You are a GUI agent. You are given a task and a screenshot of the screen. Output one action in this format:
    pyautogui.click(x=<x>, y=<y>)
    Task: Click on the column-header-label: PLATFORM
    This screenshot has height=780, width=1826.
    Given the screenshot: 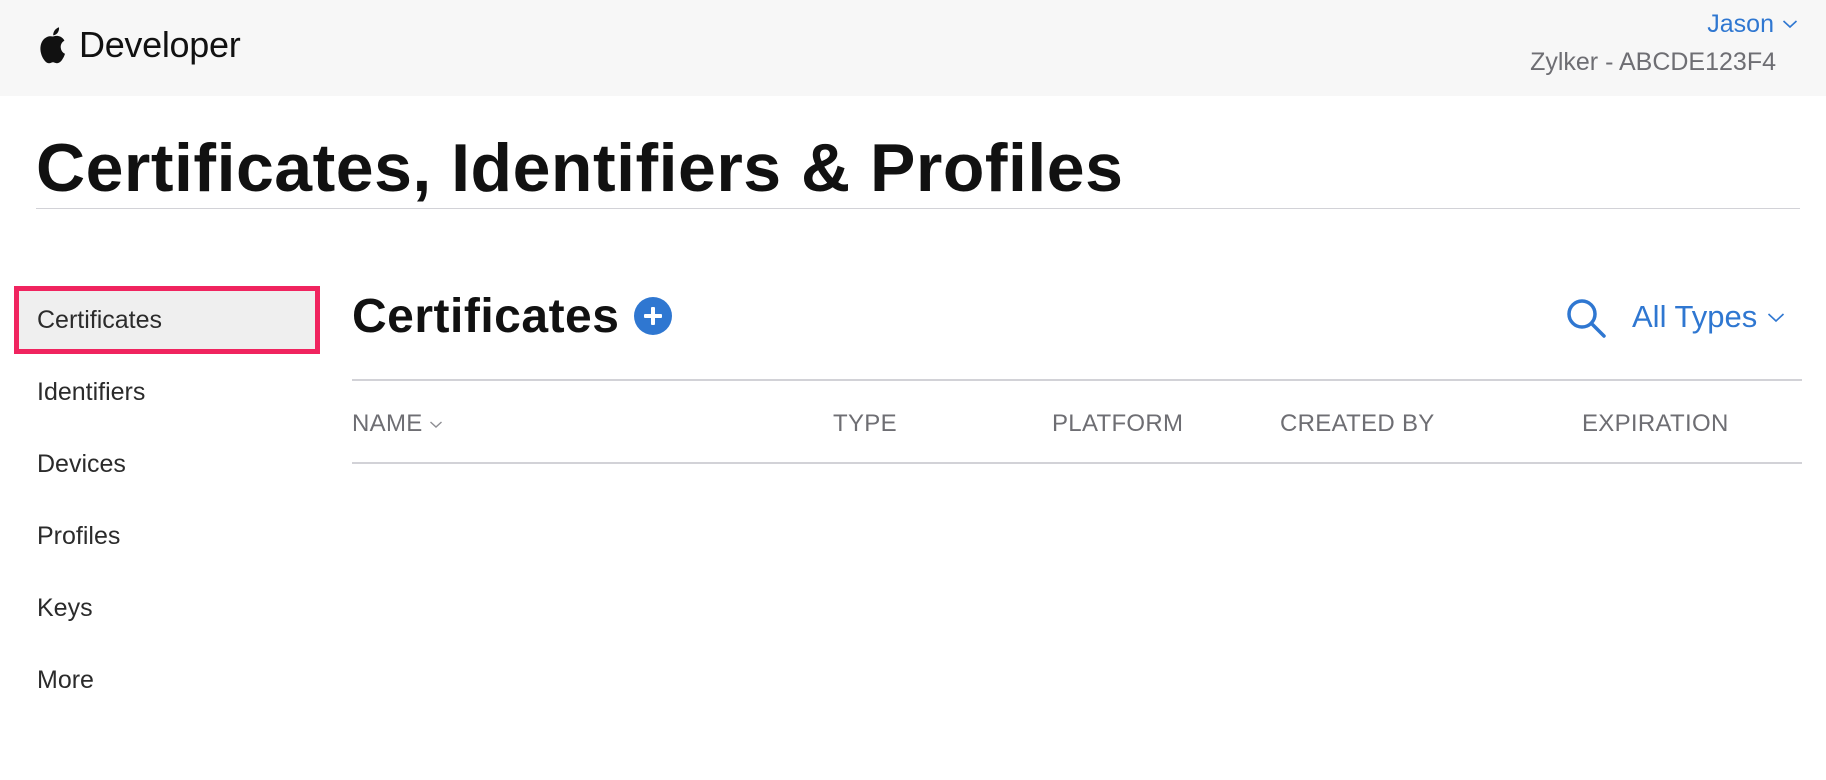 What is the action you would take?
    pyautogui.click(x=1118, y=423)
    